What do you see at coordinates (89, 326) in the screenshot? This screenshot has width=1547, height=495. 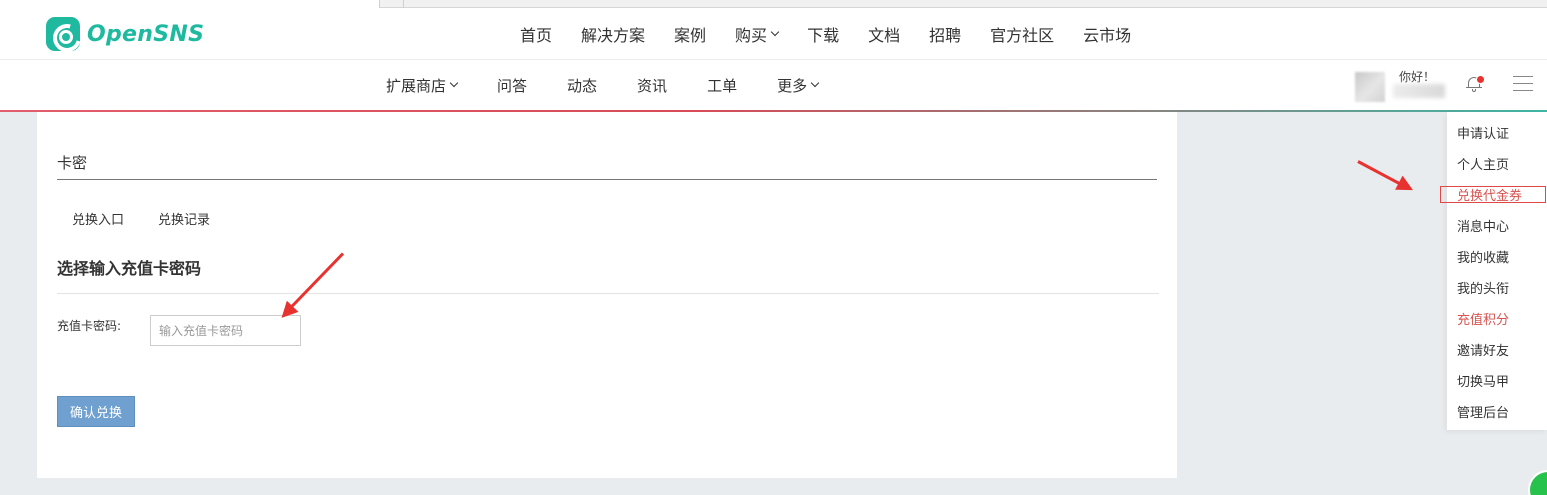 I see `card-password-label: 充值卡密码:` at bounding box center [89, 326].